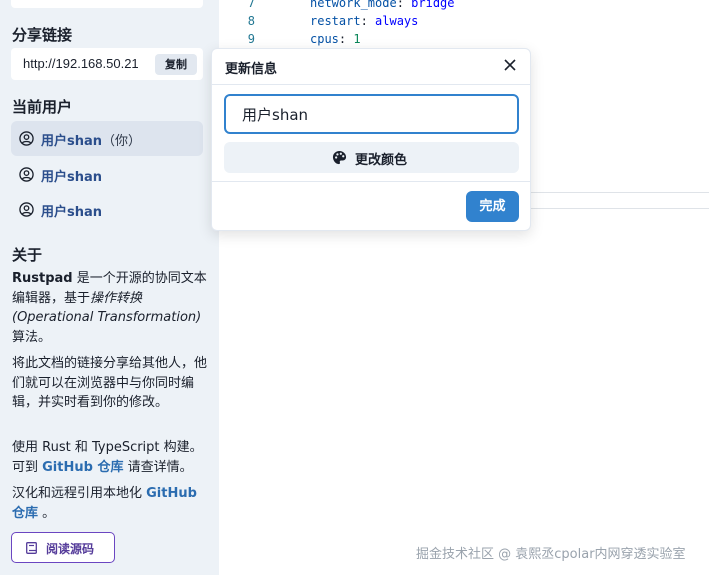 This screenshot has height=575, width=709. What do you see at coordinates (339, 157) in the screenshot?
I see `palette-icon` at bounding box center [339, 157].